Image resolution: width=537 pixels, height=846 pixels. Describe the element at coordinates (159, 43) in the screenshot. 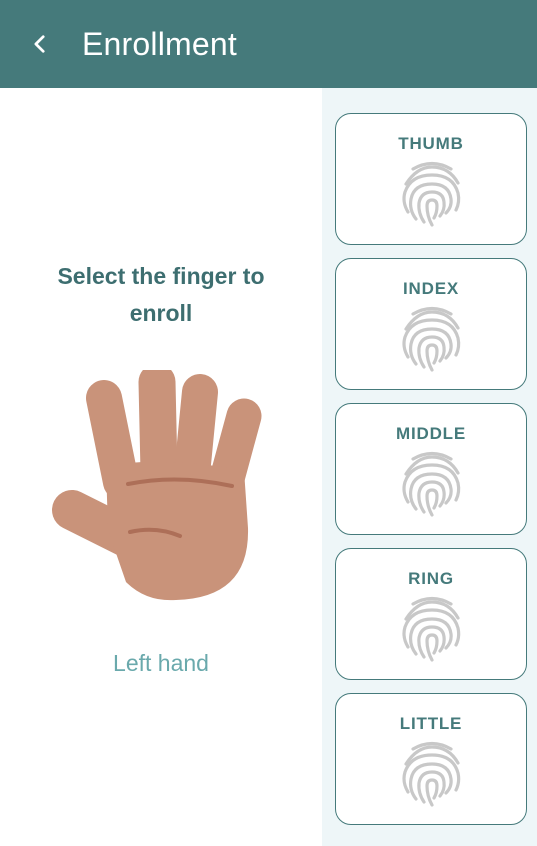

I see `page-title: Enrollment` at that location.